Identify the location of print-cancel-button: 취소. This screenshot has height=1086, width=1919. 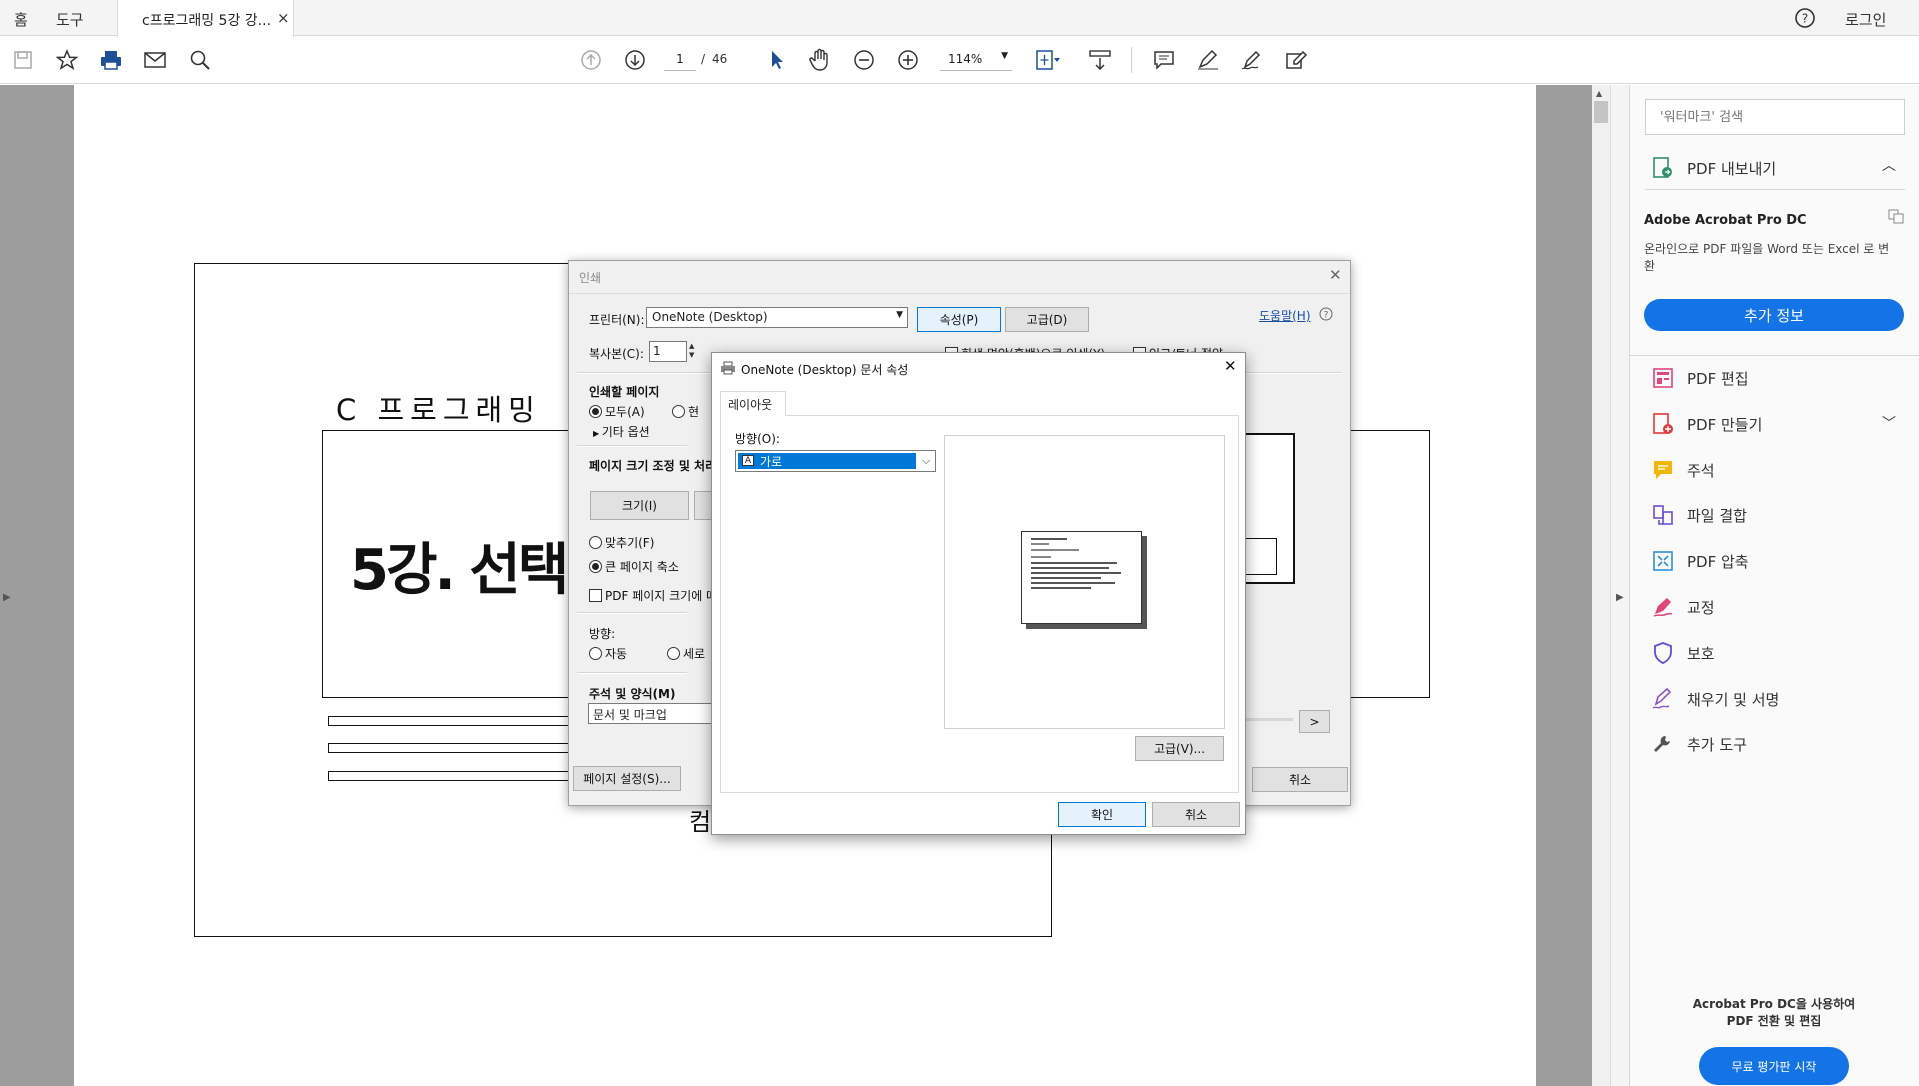
(1300, 779).